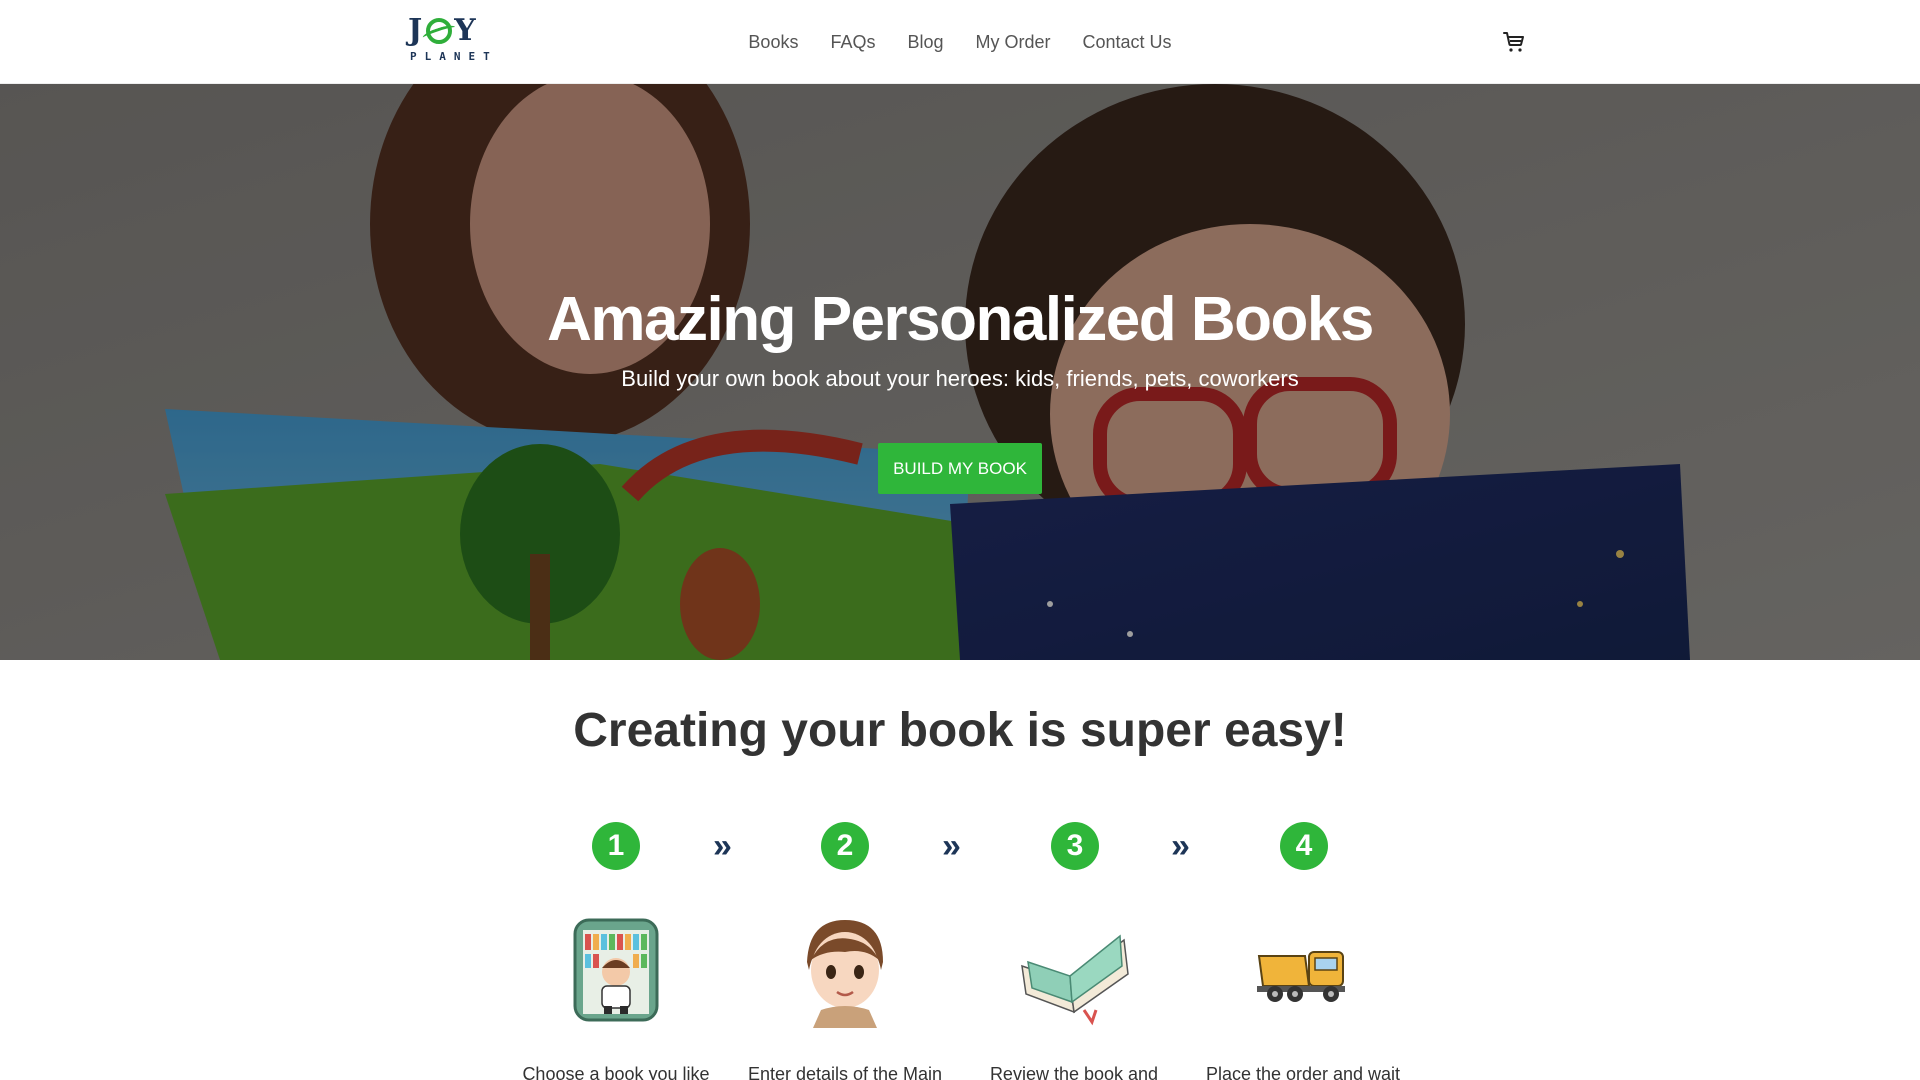 This screenshot has width=1920, height=1080. I want to click on step-number-2: 2, so click(845, 846).